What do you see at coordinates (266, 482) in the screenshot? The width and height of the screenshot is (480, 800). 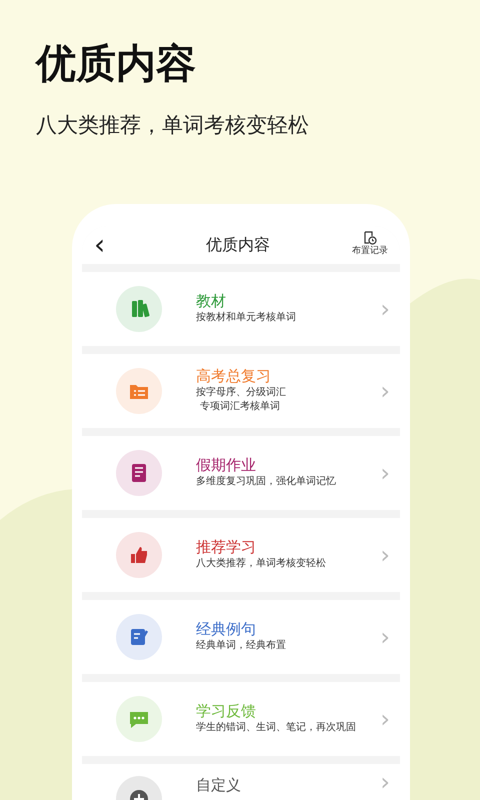 I see `category-description: 多维度复习巩固，强化单词记忆` at bounding box center [266, 482].